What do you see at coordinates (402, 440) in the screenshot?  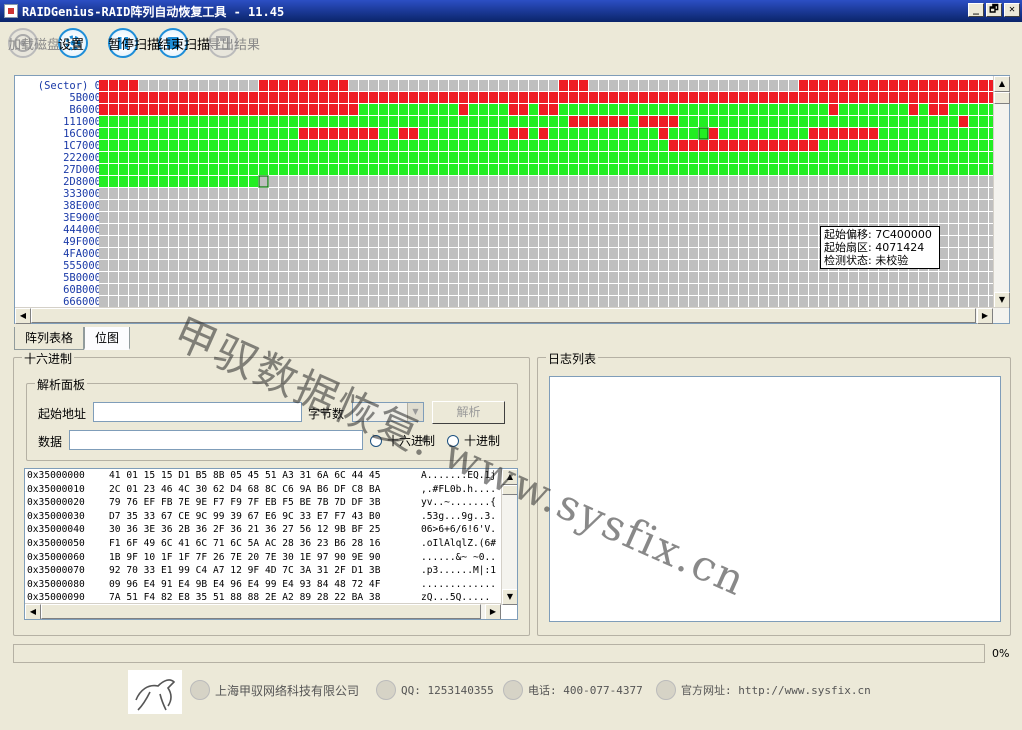 I see `hex-radio: 十六进制` at bounding box center [402, 440].